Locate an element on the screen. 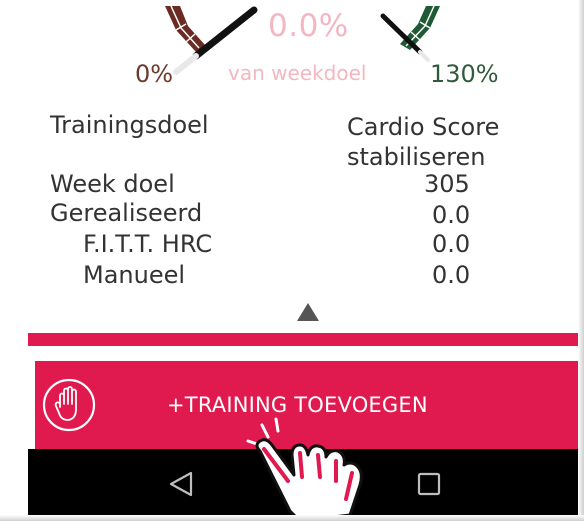 The width and height of the screenshot is (584, 521). manual-value: 0.0 is located at coordinates (451, 275).